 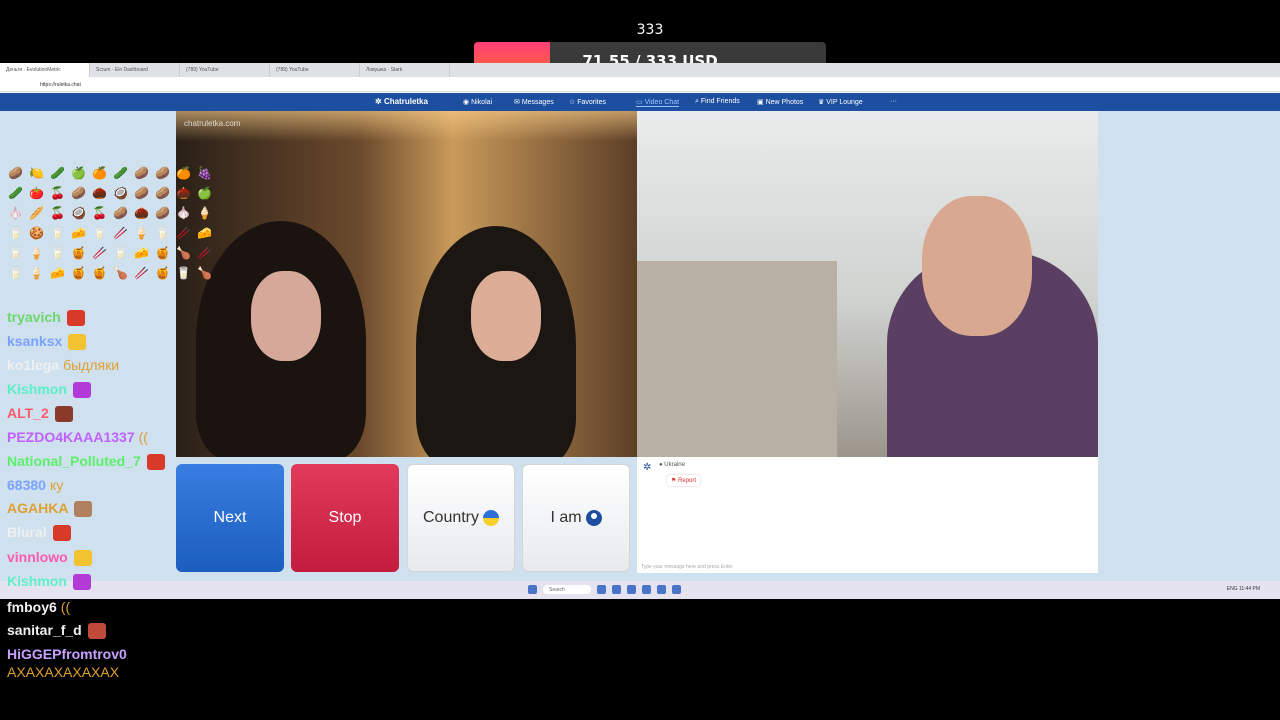 What do you see at coordinates (56, 631) in the screenshot?
I see `chat-message: sanitar_f_d` at bounding box center [56, 631].